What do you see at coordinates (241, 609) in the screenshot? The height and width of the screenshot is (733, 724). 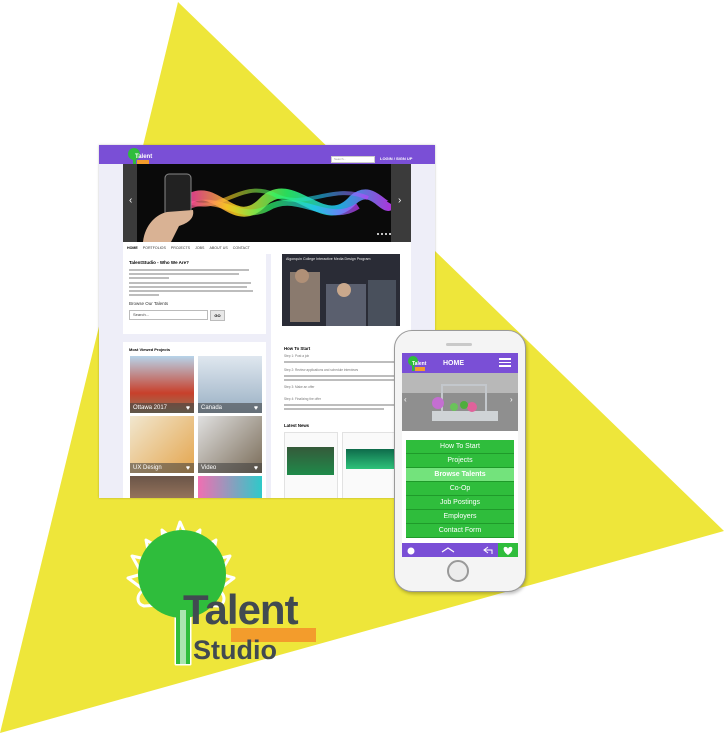 I see `brand-word-talent: Talent` at bounding box center [241, 609].